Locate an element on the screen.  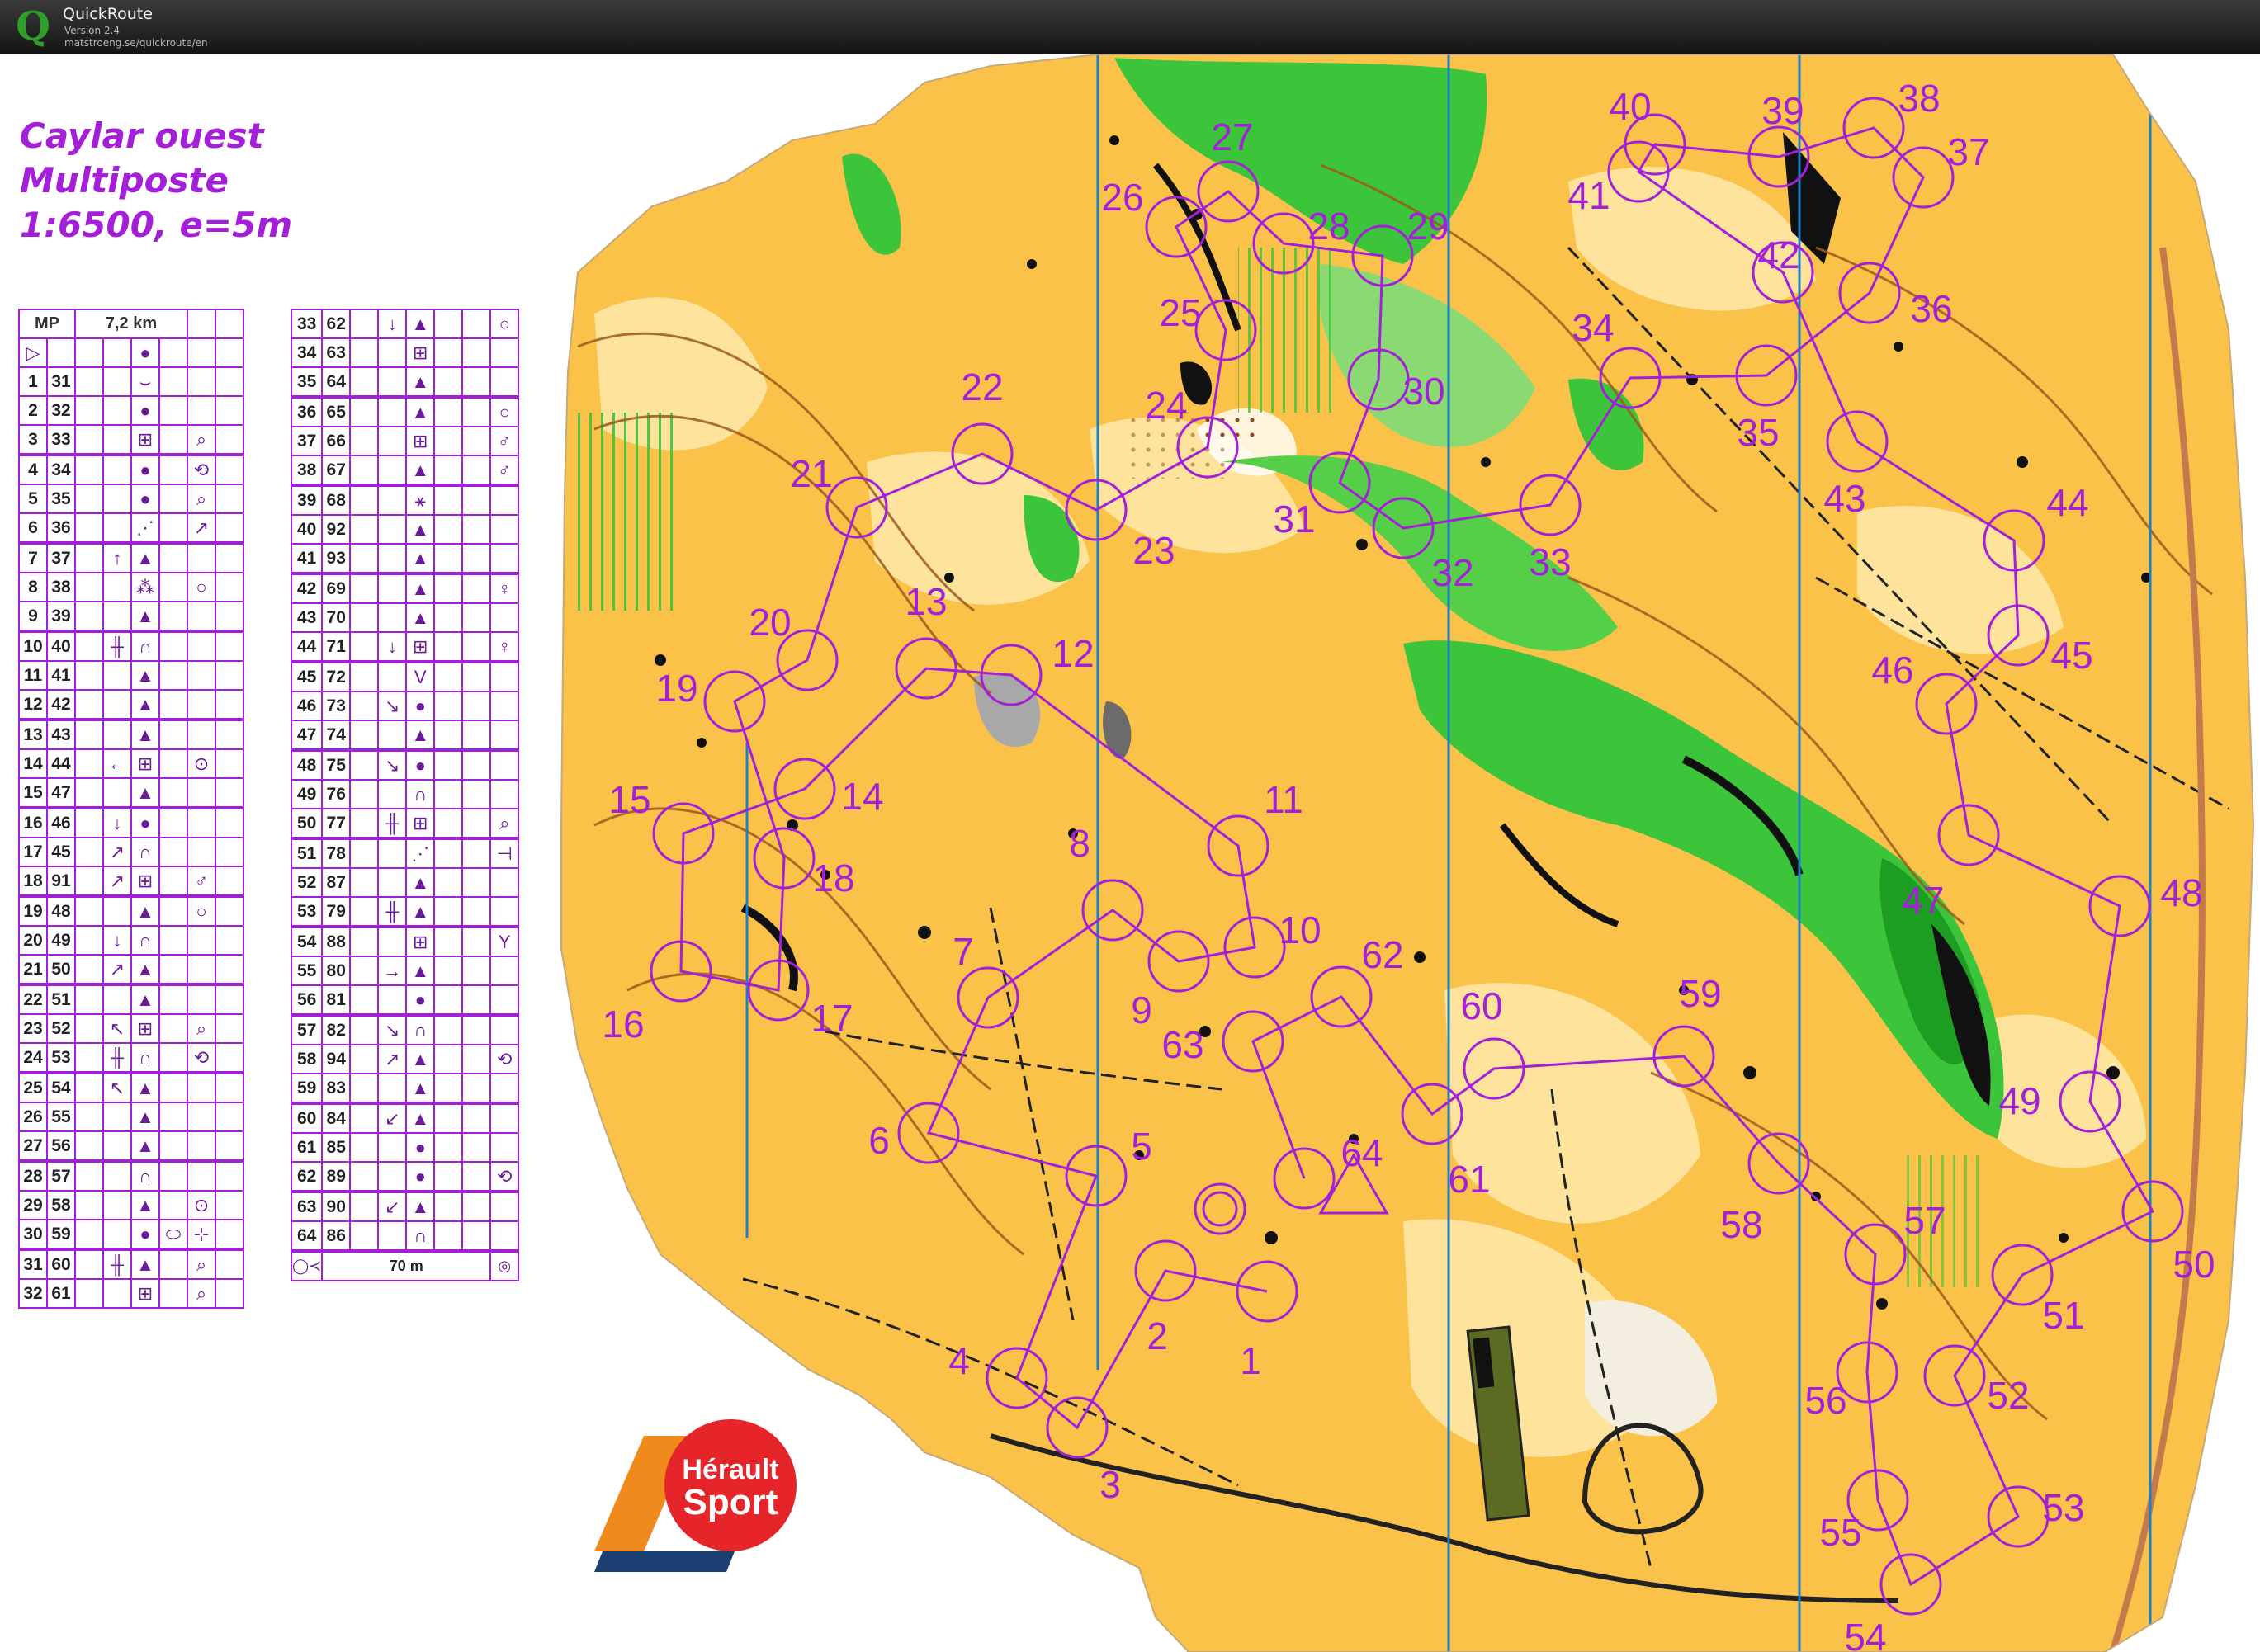
control-number-7: 7 is located at coordinates (963, 951).